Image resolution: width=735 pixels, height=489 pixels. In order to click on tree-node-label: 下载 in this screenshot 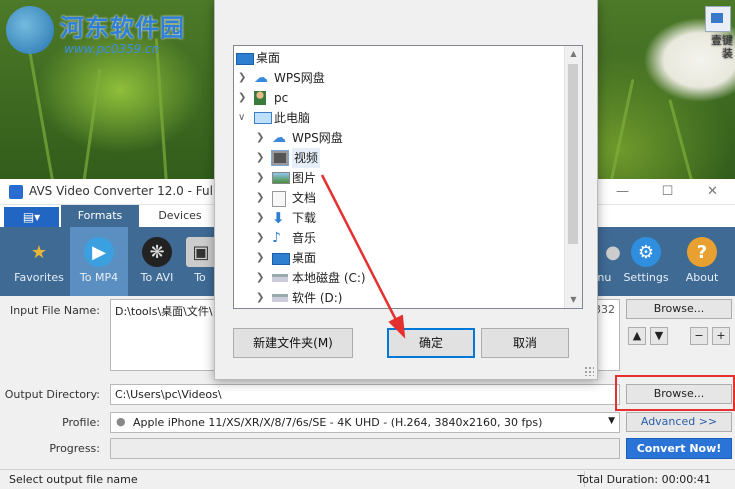, I will do `click(304, 218)`.